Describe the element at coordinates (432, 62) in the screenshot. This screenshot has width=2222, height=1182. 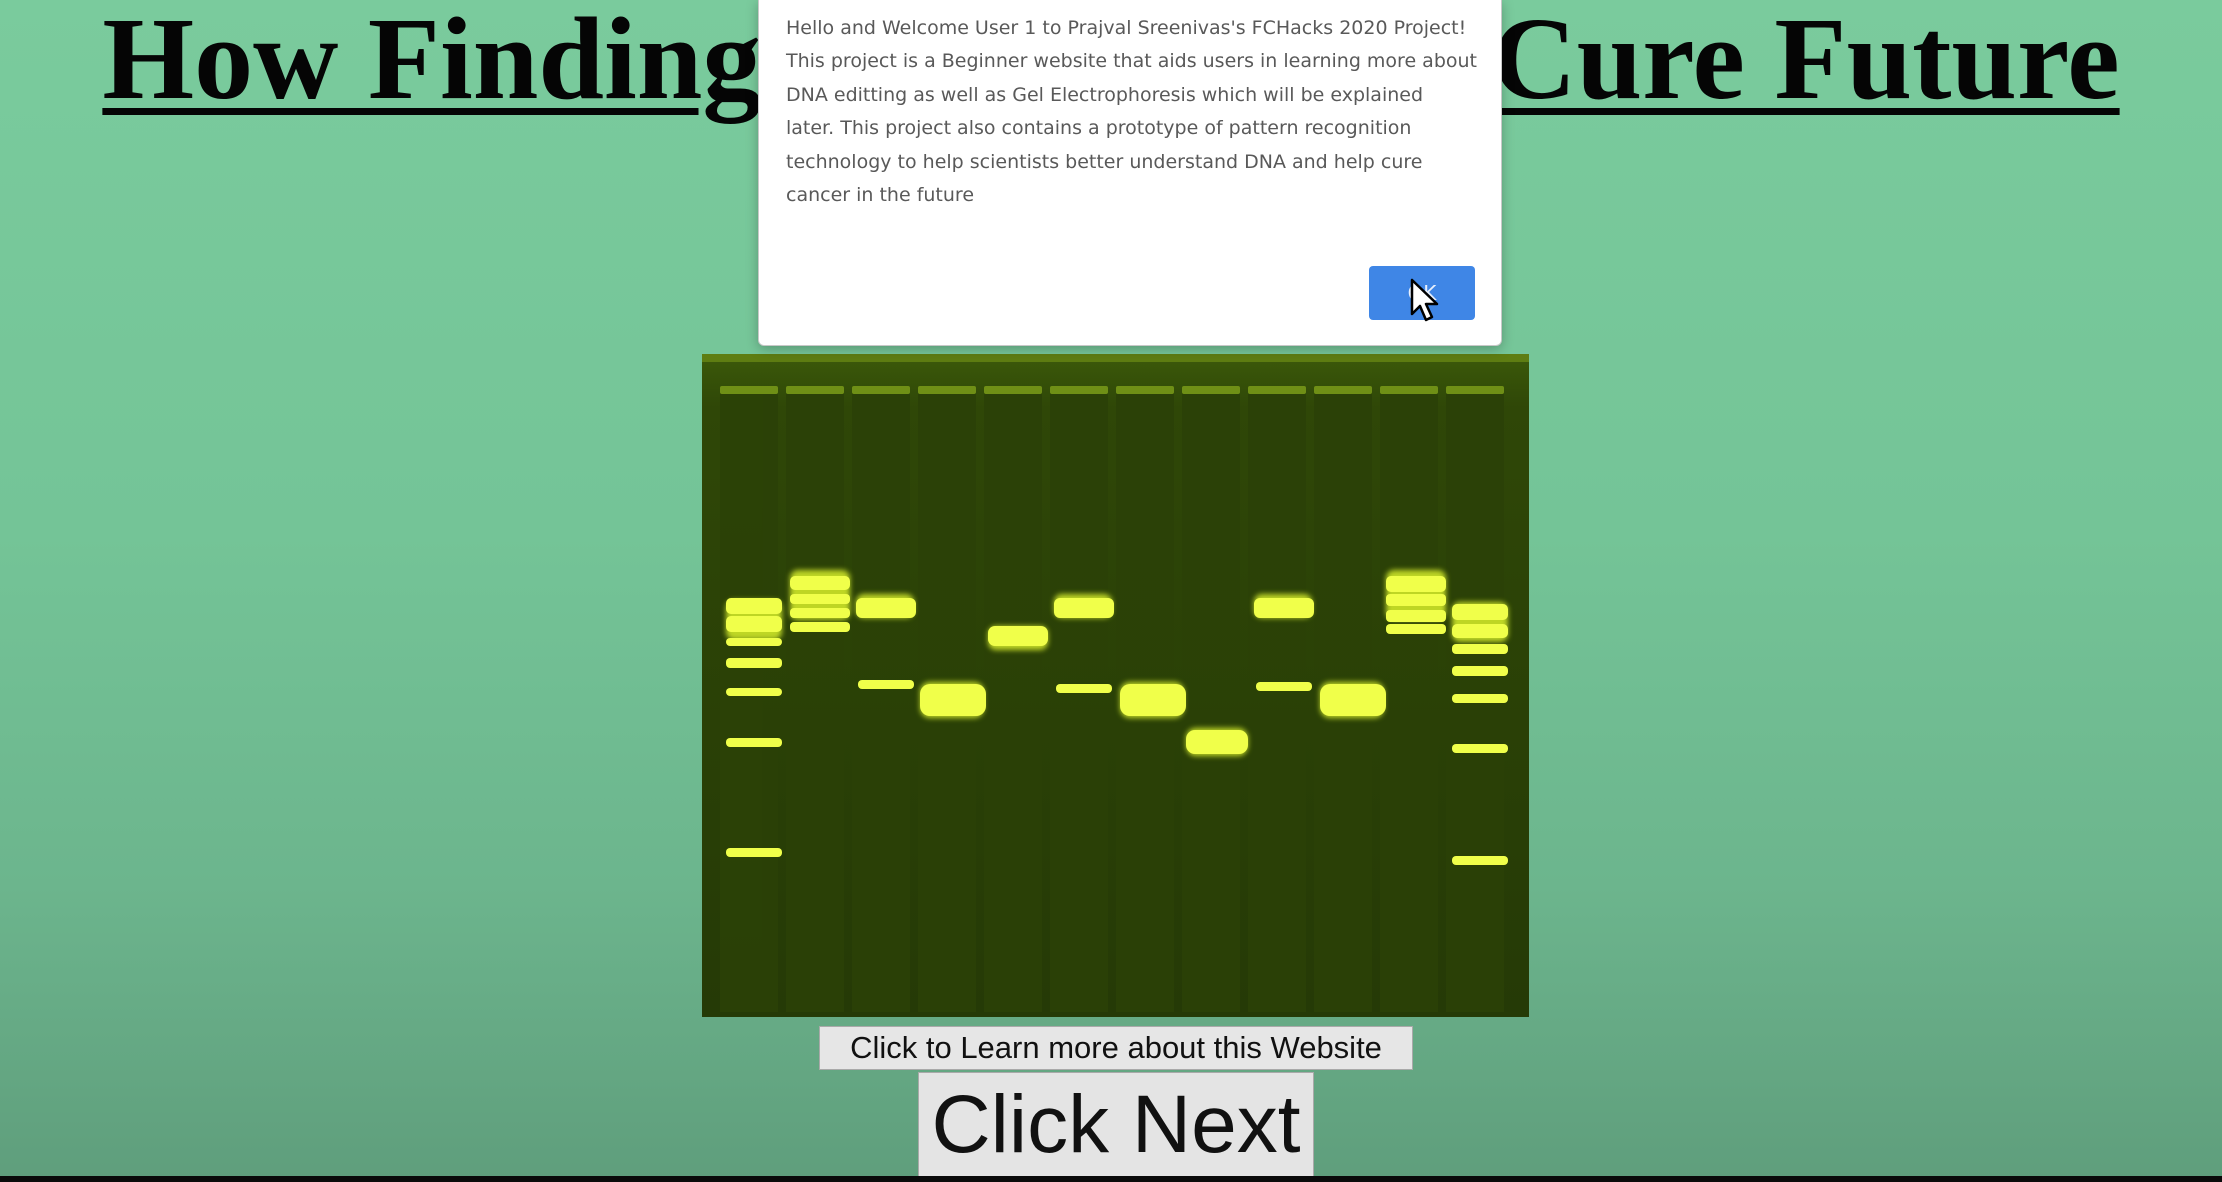
I see `page-title-left: How Finding` at that location.